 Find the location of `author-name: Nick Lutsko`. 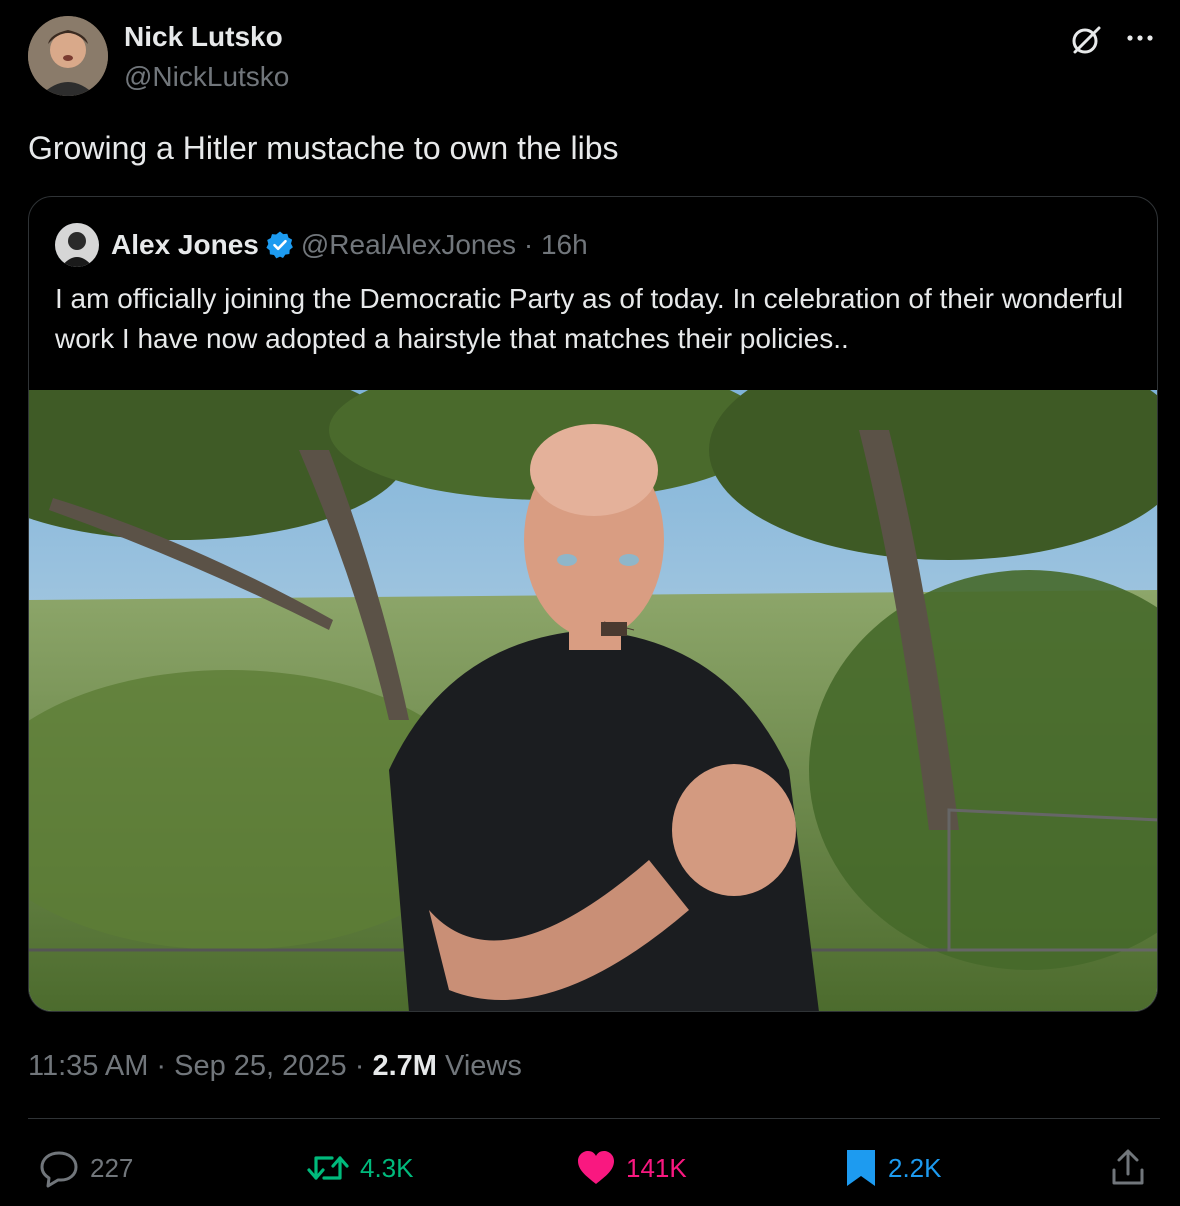

author-name: Nick Lutsko is located at coordinates (203, 37).